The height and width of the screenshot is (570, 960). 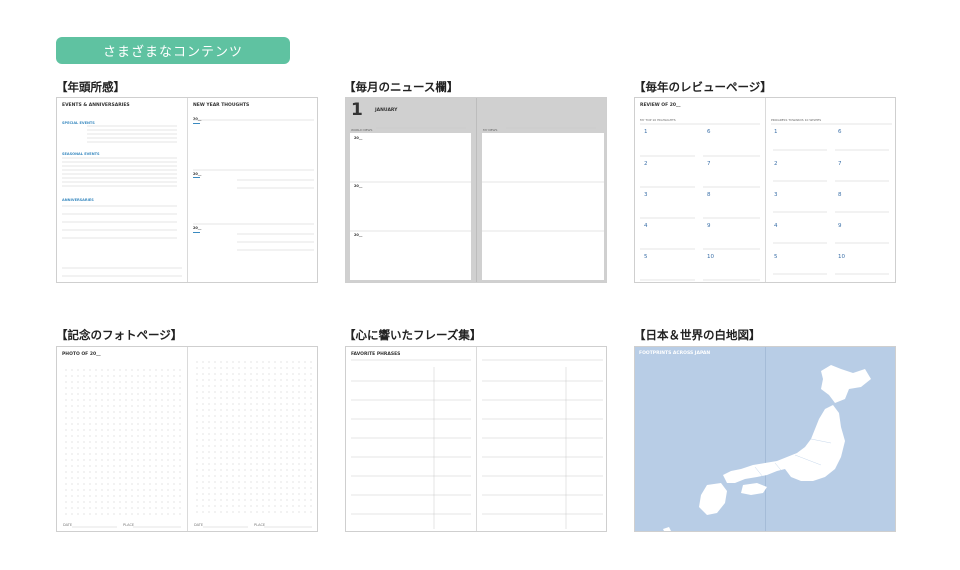 What do you see at coordinates (188, 198) in the screenshot?
I see `t1-lines` at bounding box center [188, 198].